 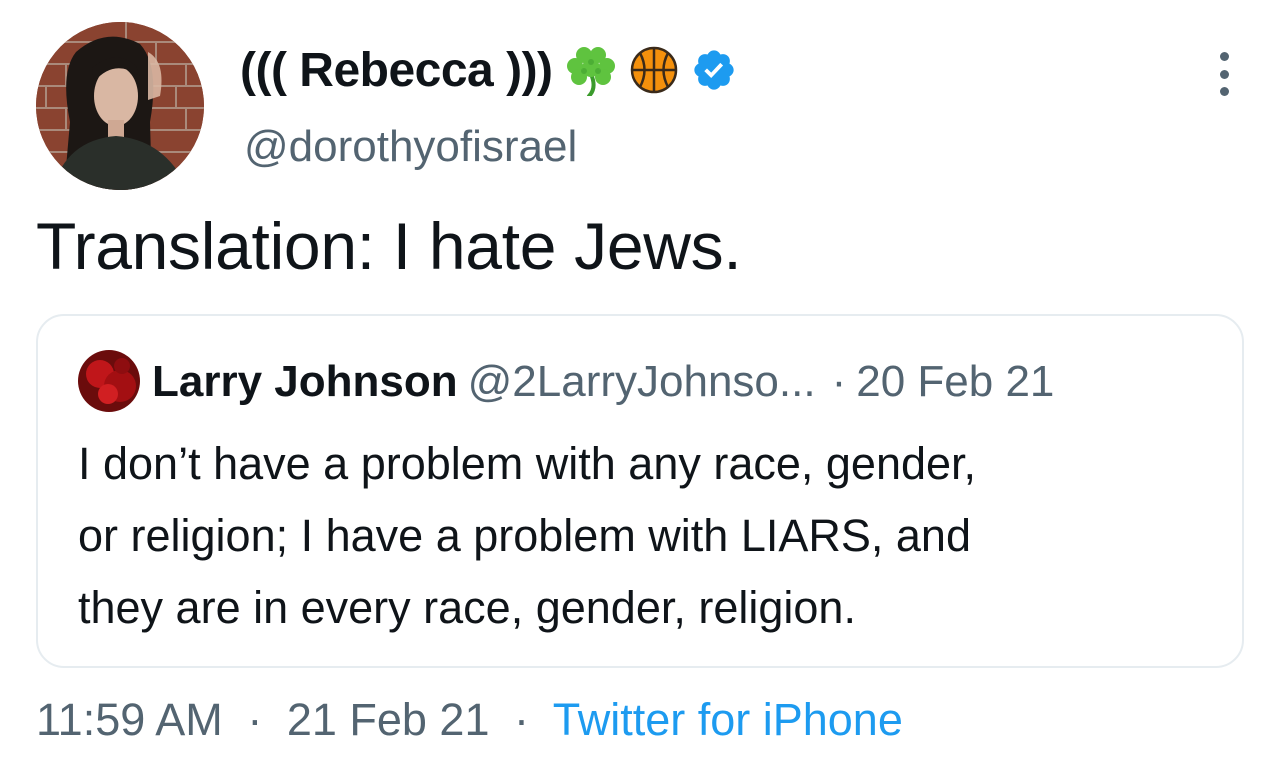 I want to click on author-name-row: ((( Rebecca ))), so click(x=488, y=70).